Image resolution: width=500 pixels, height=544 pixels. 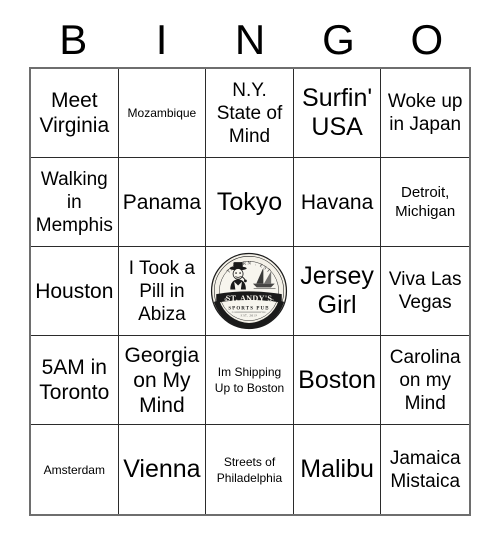 I want to click on bingo-cell: Viva Las Vegas, so click(x=425, y=291).